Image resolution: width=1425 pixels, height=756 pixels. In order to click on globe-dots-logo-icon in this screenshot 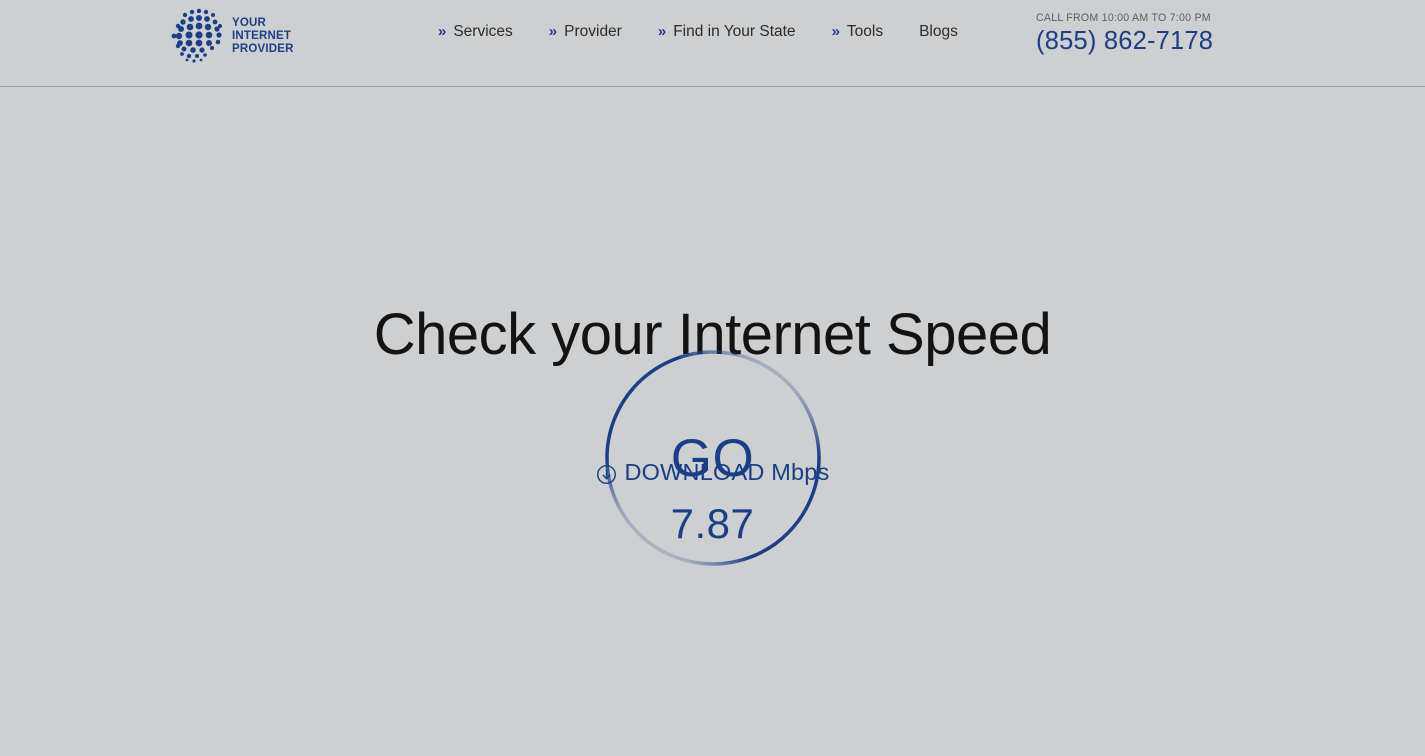, I will do `click(196, 35)`.